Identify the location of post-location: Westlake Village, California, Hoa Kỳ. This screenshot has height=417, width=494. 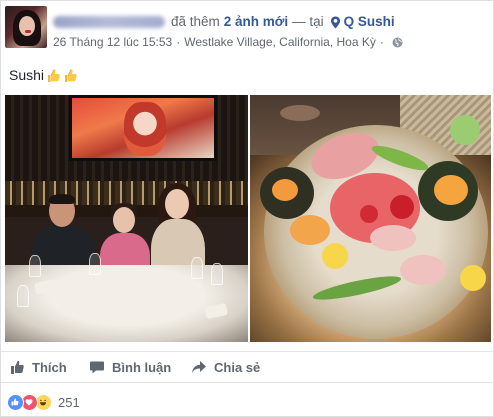
(280, 42).